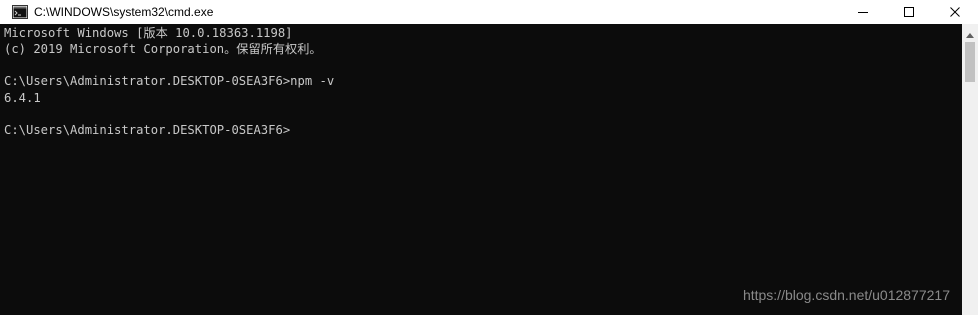 Image resolution: width=978 pixels, height=315 pixels. I want to click on scroll-up-button, so click(970, 32).